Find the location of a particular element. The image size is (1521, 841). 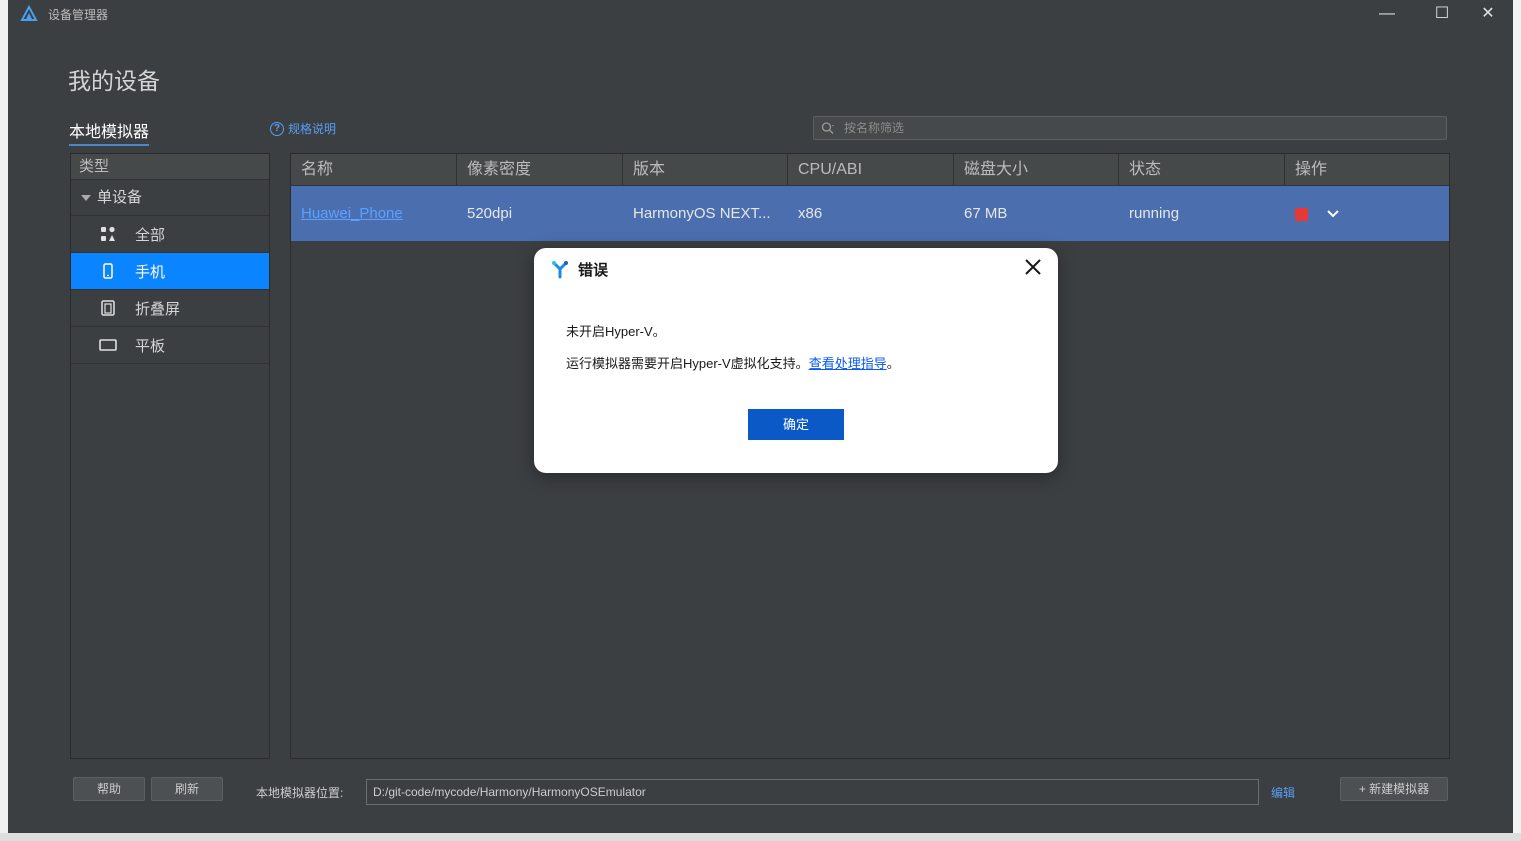

app-logo-icon is located at coordinates (29, 13).